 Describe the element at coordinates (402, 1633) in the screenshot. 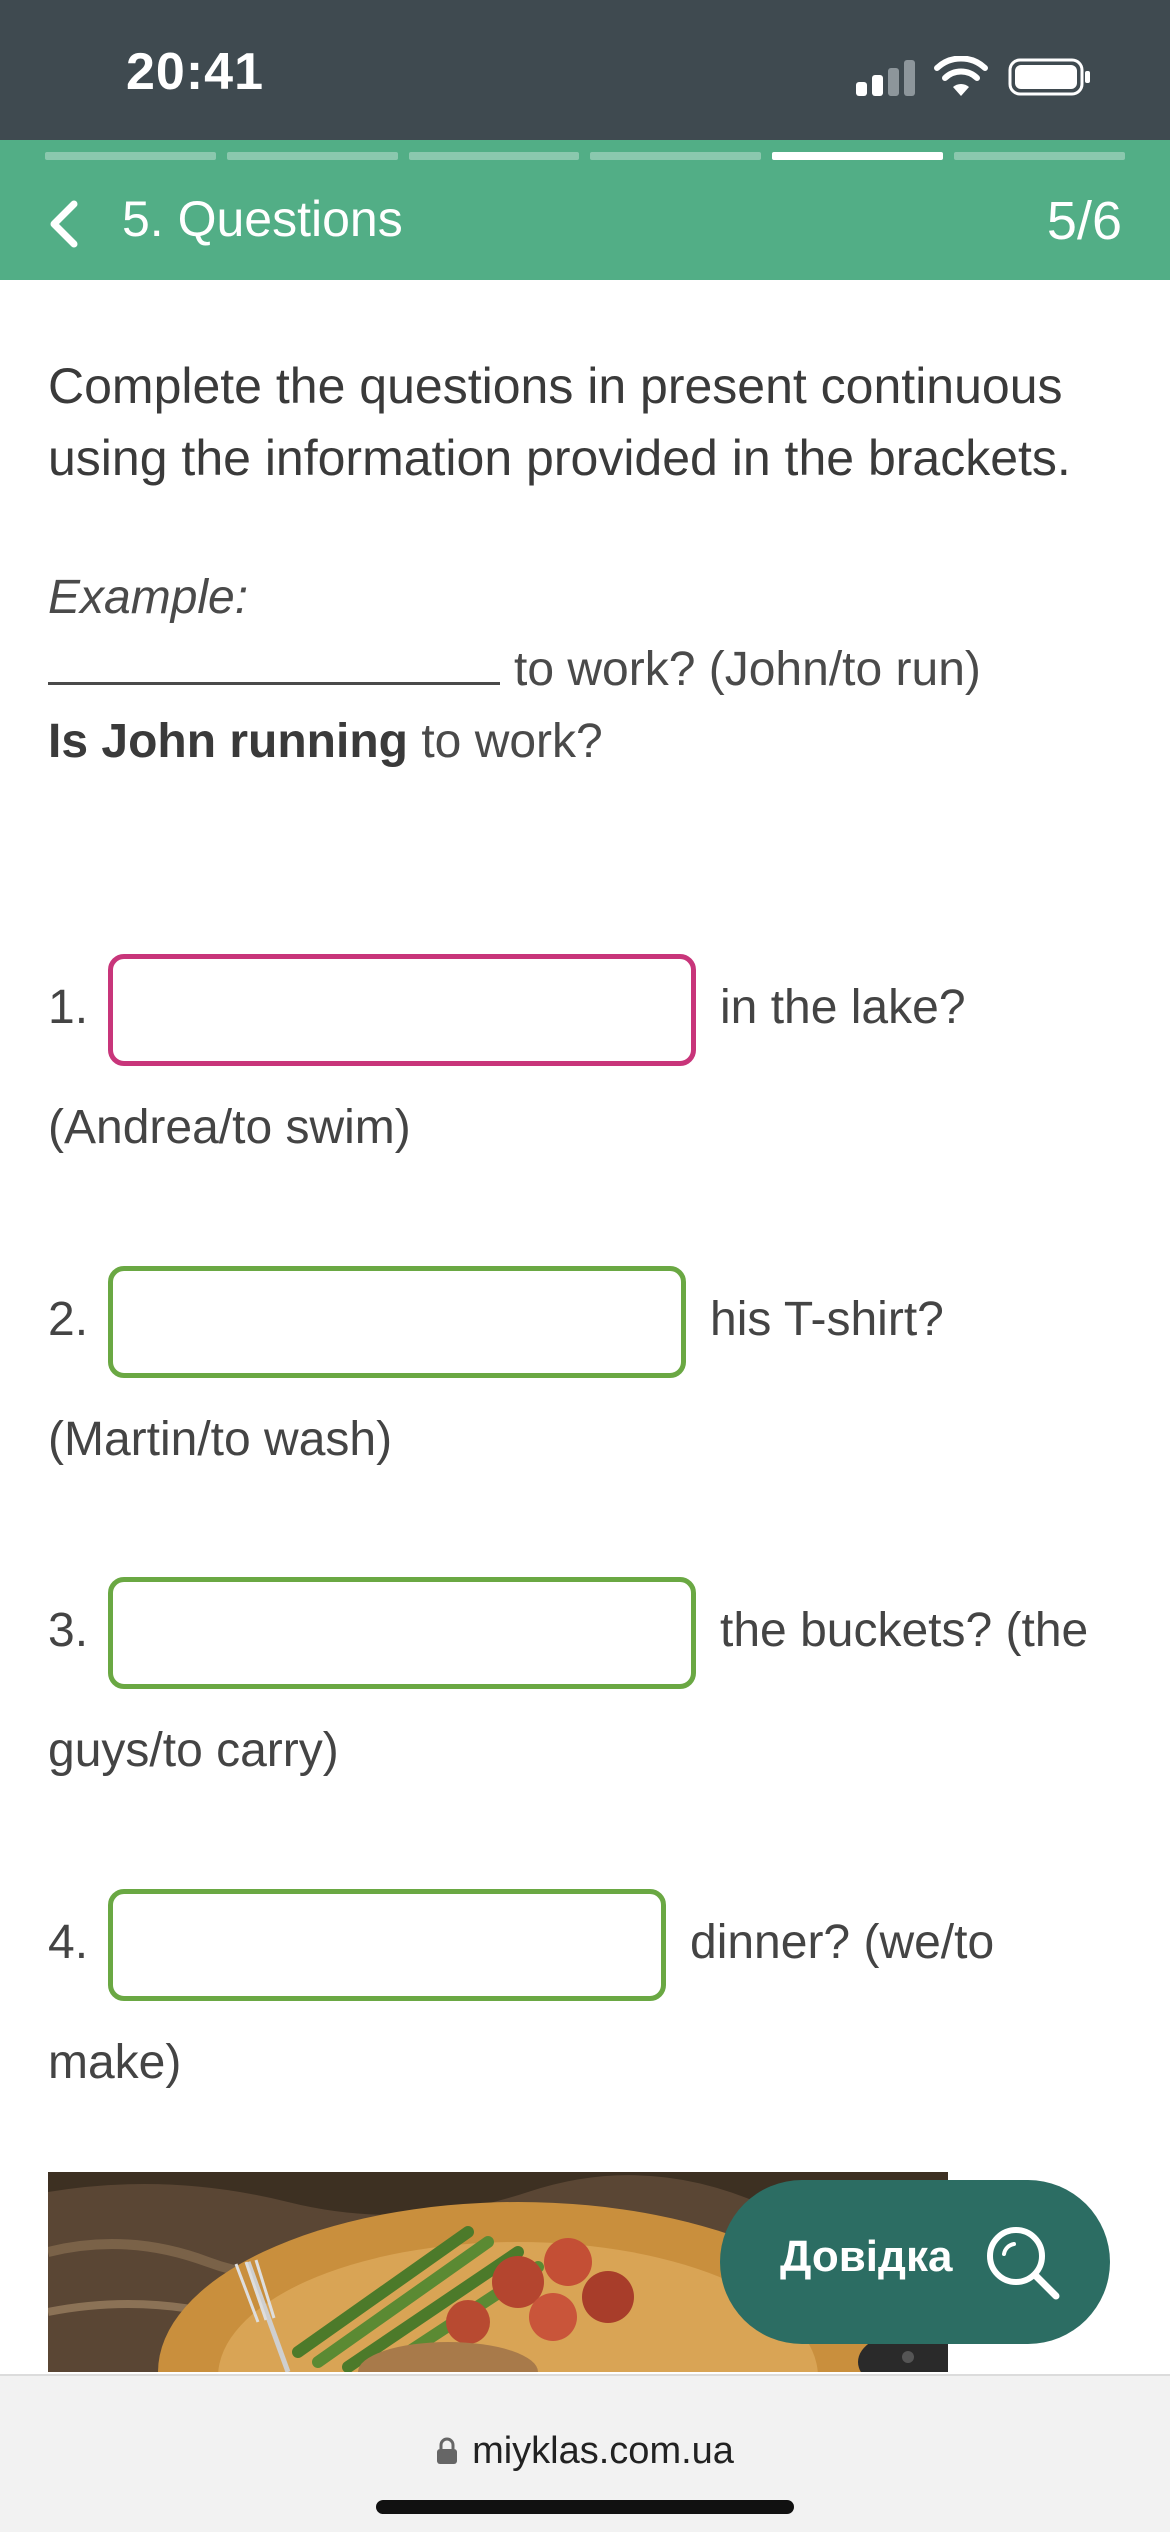

I see `question-3-input` at that location.